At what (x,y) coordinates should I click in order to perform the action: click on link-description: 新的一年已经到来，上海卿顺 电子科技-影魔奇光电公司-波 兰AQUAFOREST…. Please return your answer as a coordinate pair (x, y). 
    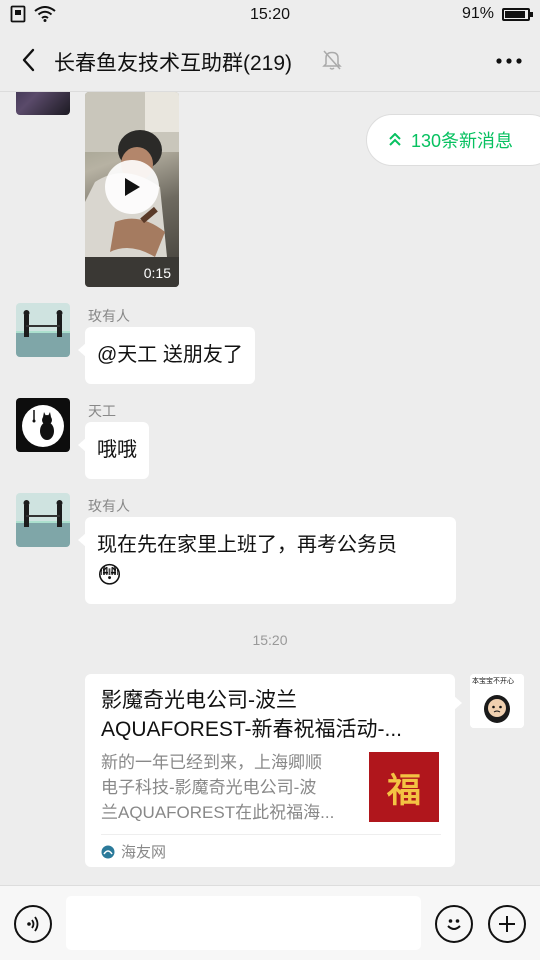
    Looking at the image, I should click on (227, 787).